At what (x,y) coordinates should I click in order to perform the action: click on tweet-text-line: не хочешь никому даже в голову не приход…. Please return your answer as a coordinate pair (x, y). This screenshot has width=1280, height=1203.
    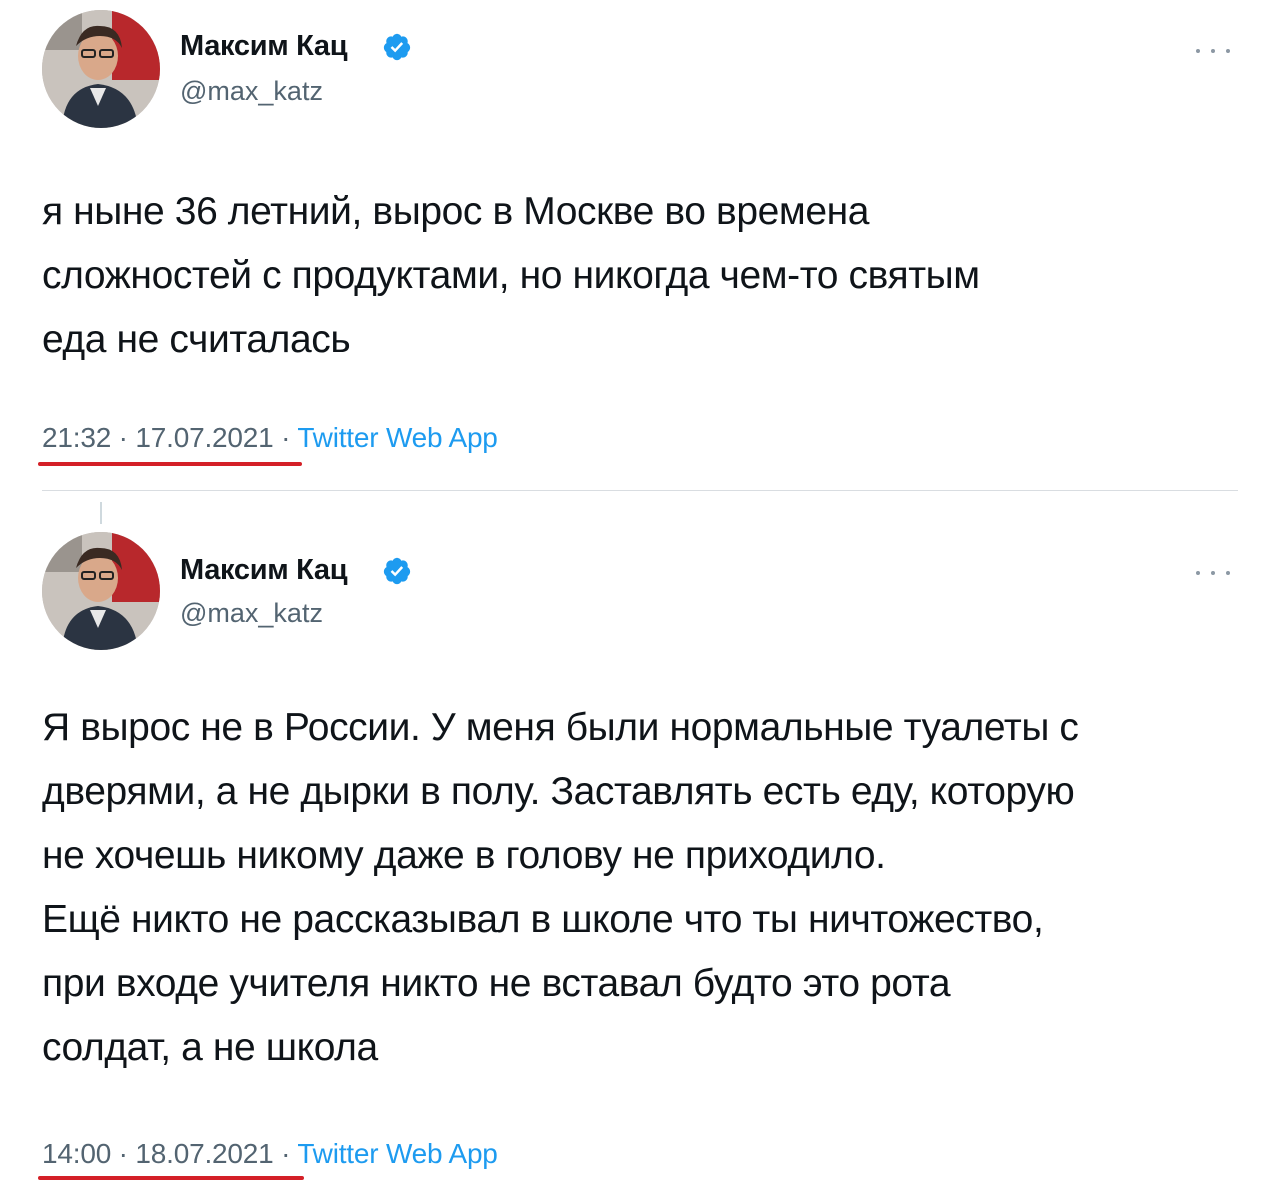
    Looking at the image, I should click on (464, 855).